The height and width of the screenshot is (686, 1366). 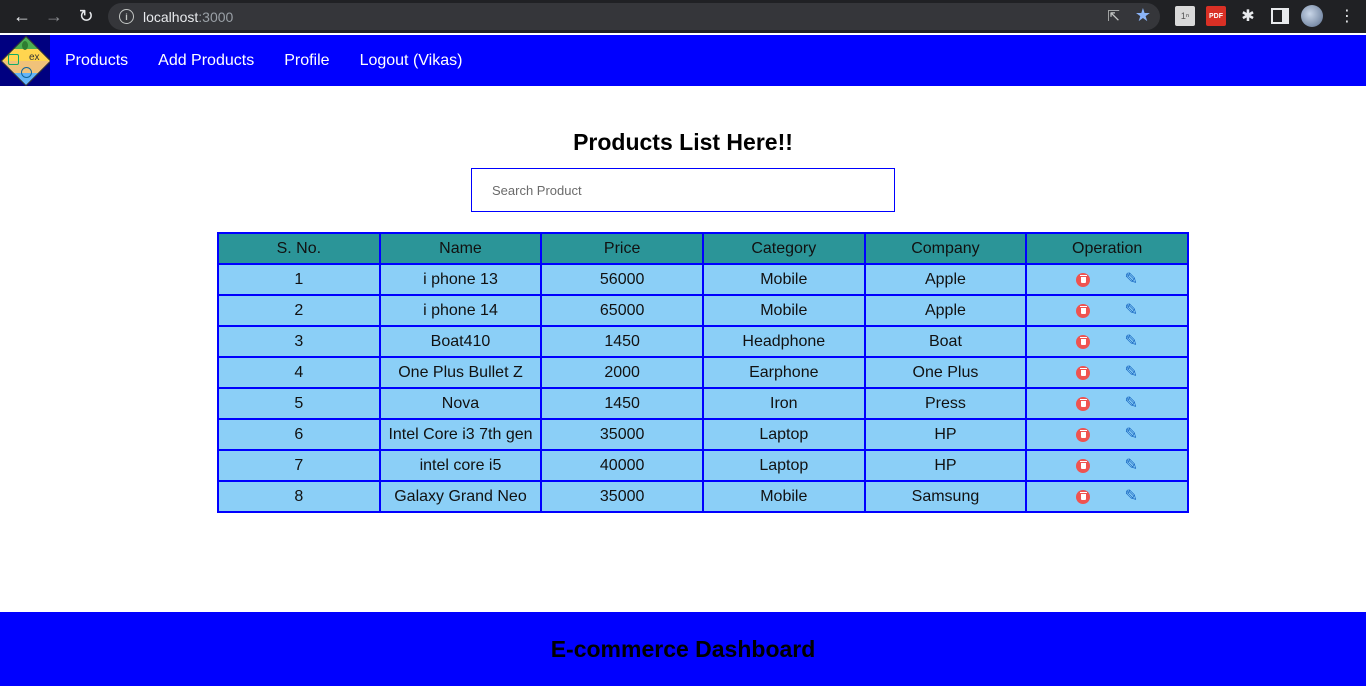 I want to click on column-header-operation: Operation, so click(x=1107, y=248).